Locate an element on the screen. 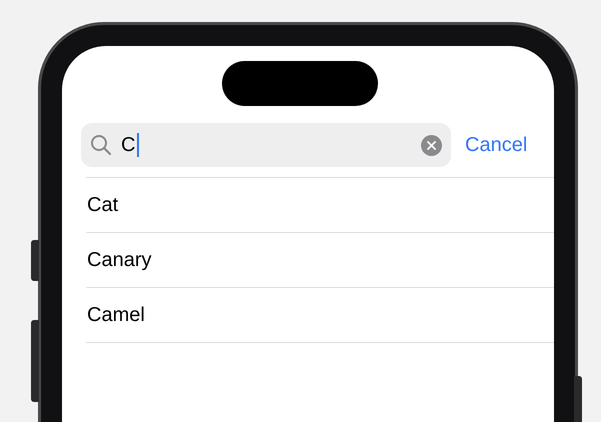 This screenshot has height=422, width=601. clear-button is located at coordinates (431, 145).